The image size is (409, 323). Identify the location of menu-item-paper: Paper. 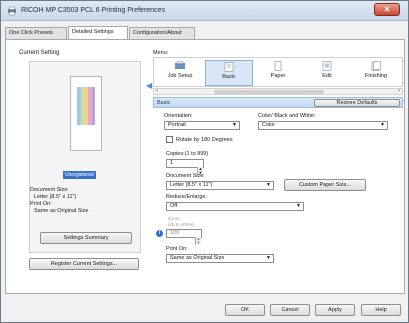
(278, 73).